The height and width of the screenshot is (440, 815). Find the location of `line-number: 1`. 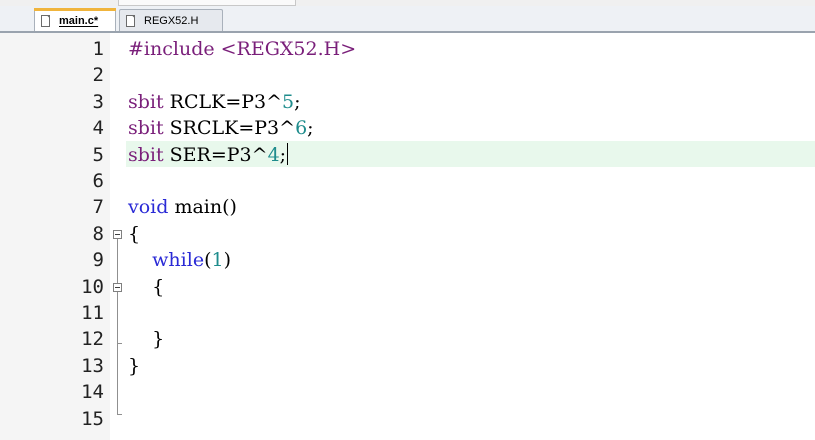

line-number: 1 is located at coordinates (98, 49).